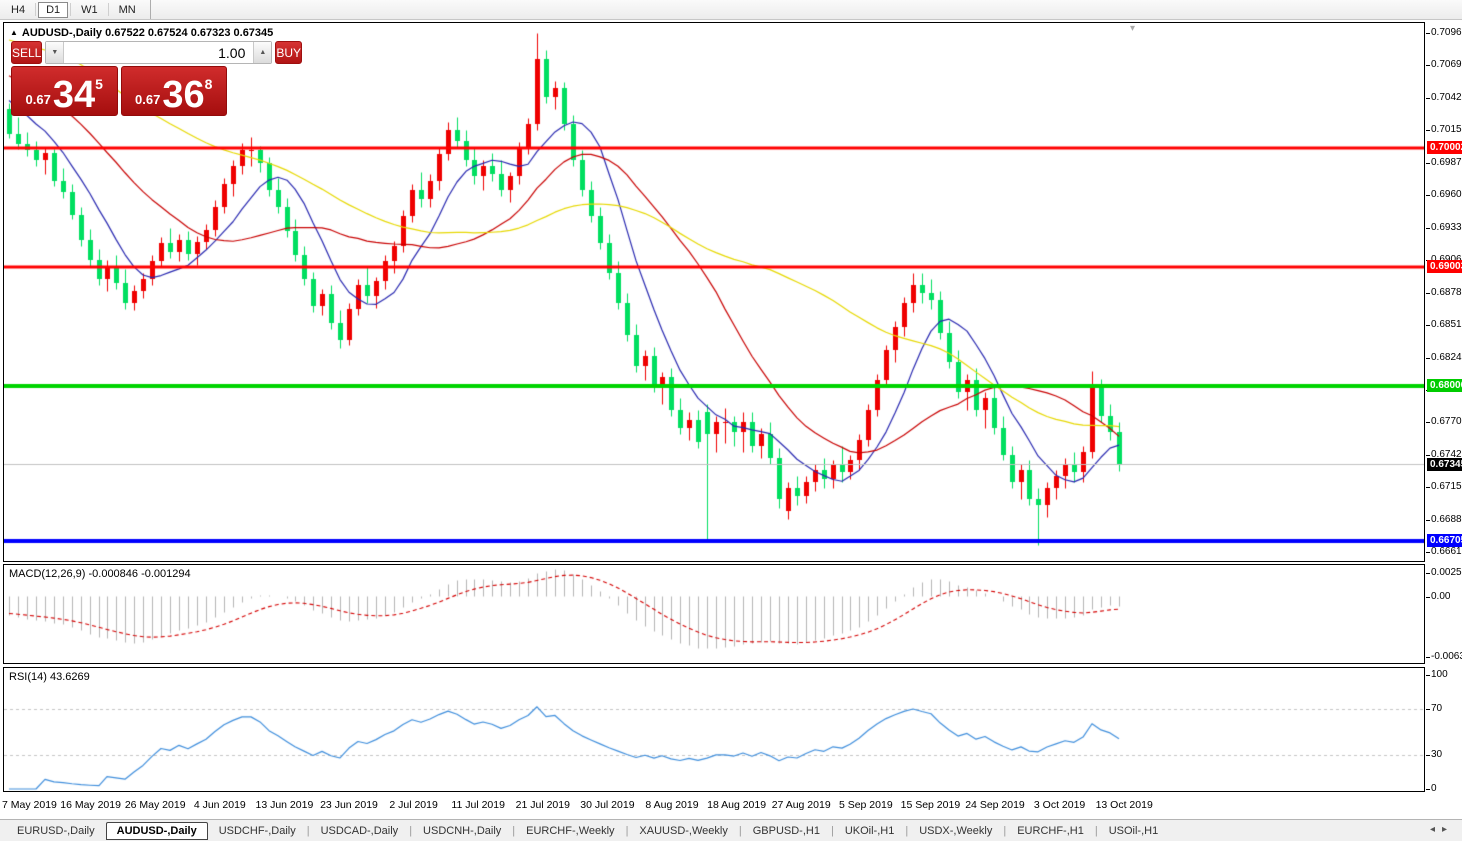 The width and height of the screenshot is (1462, 841). I want to click on rsi-name: RSI(14), so click(28, 677).